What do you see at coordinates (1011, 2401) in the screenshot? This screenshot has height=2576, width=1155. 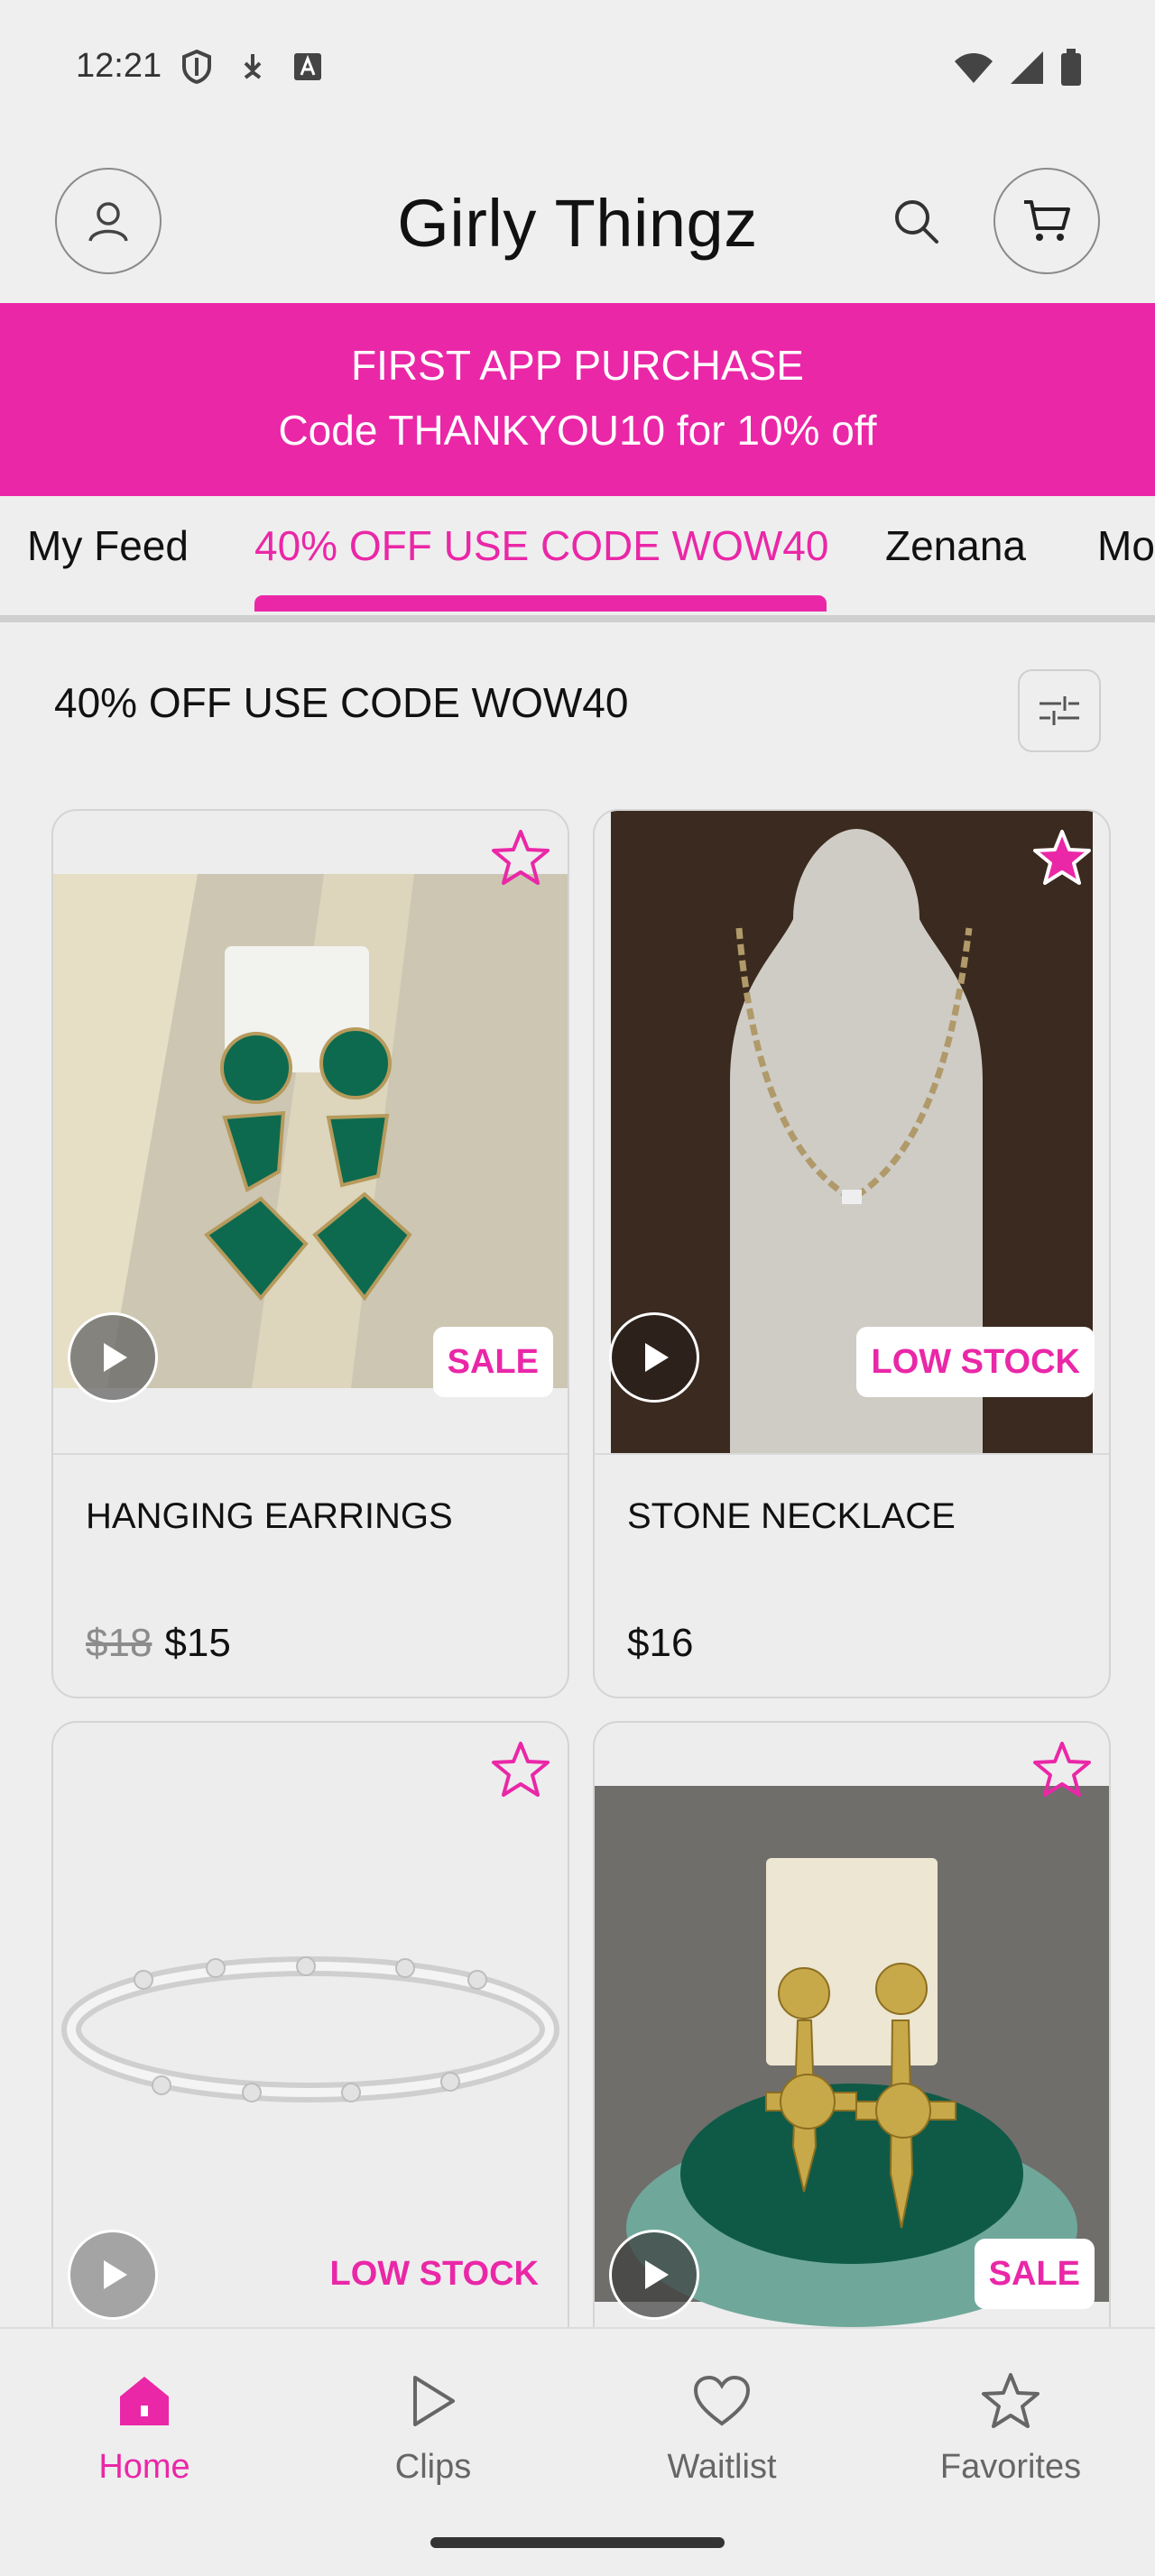 I see `star-icon` at bounding box center [1011, 2401].